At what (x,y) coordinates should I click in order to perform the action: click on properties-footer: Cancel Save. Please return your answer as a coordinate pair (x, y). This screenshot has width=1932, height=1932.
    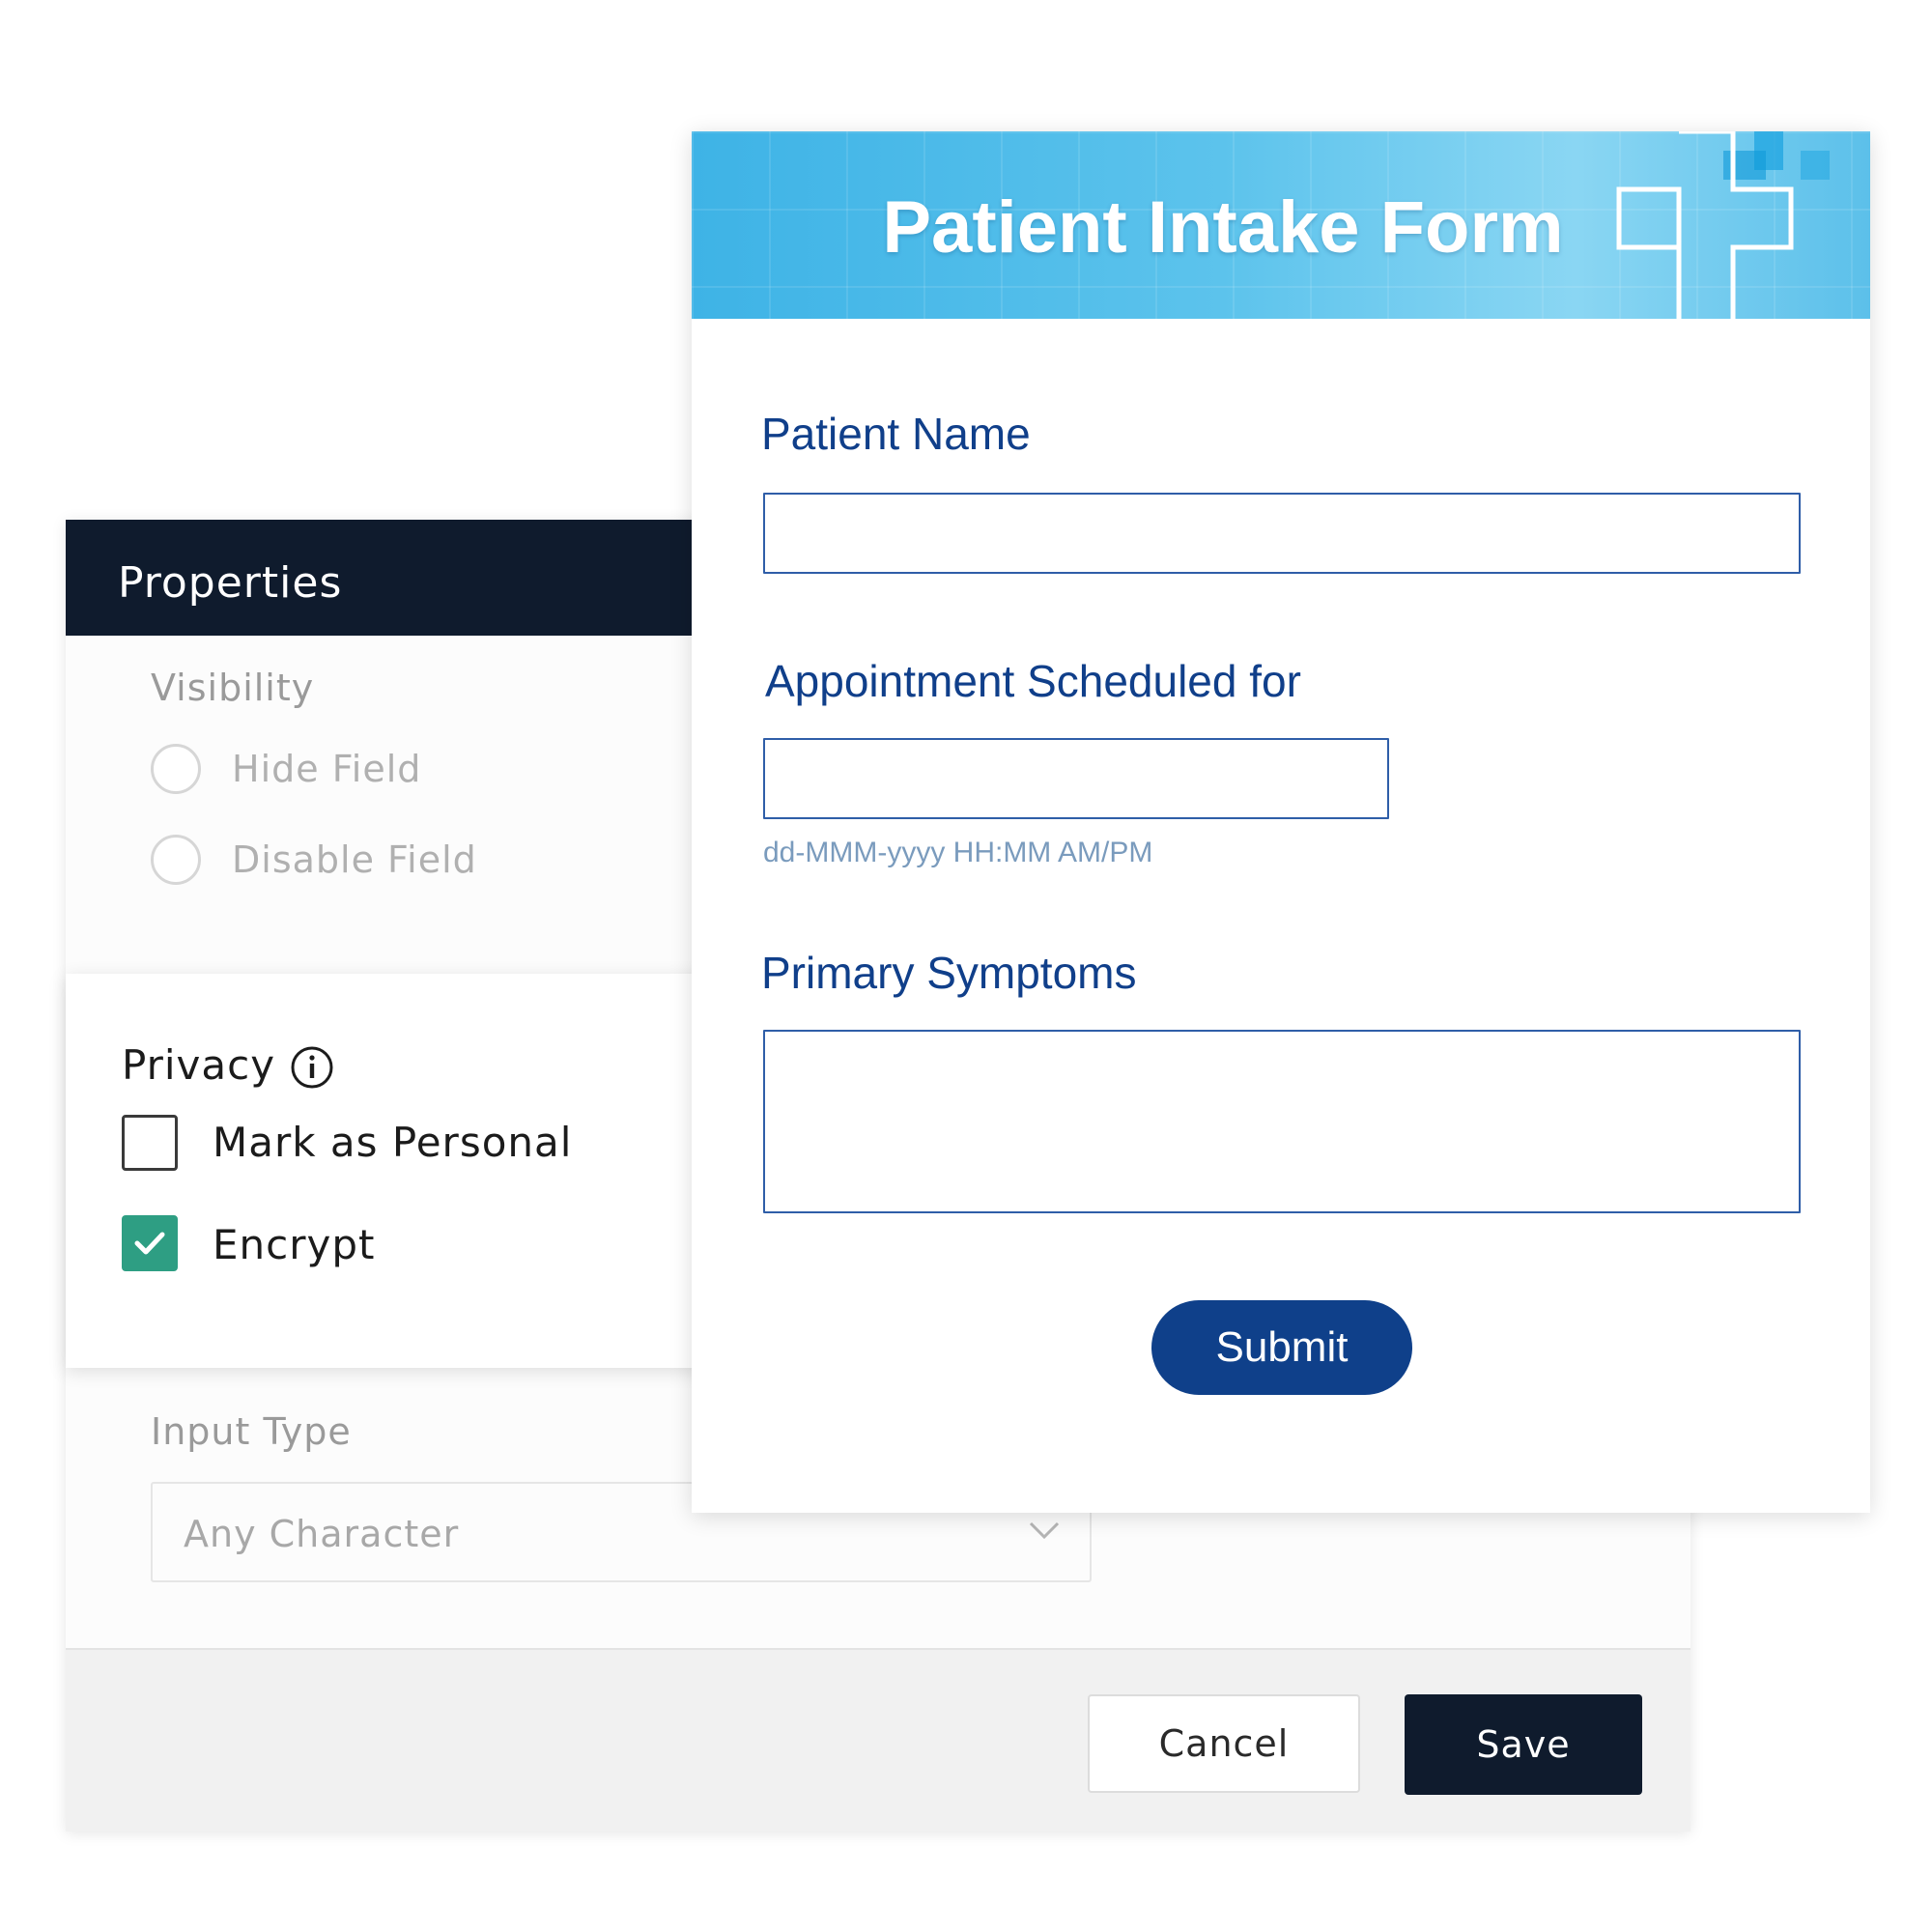
    Looking at the image, I should click on (878, 1740).